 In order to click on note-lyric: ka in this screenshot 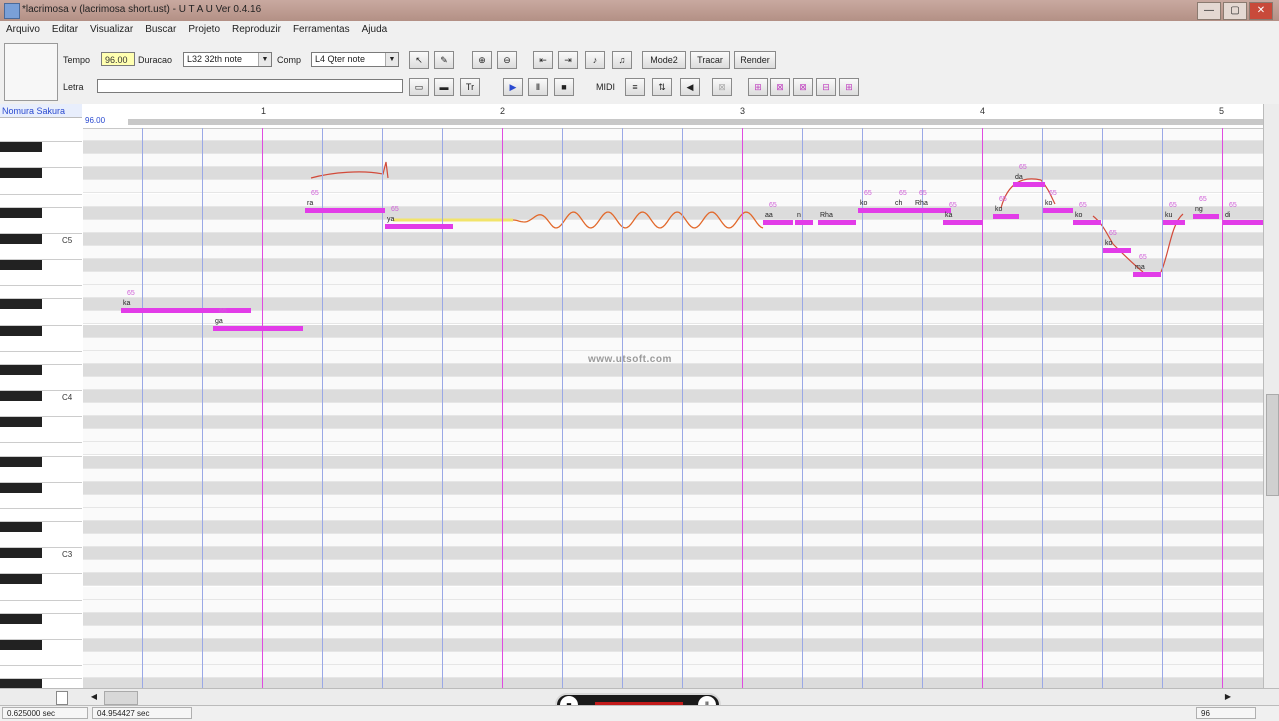, I will do `click(949, 215)`.